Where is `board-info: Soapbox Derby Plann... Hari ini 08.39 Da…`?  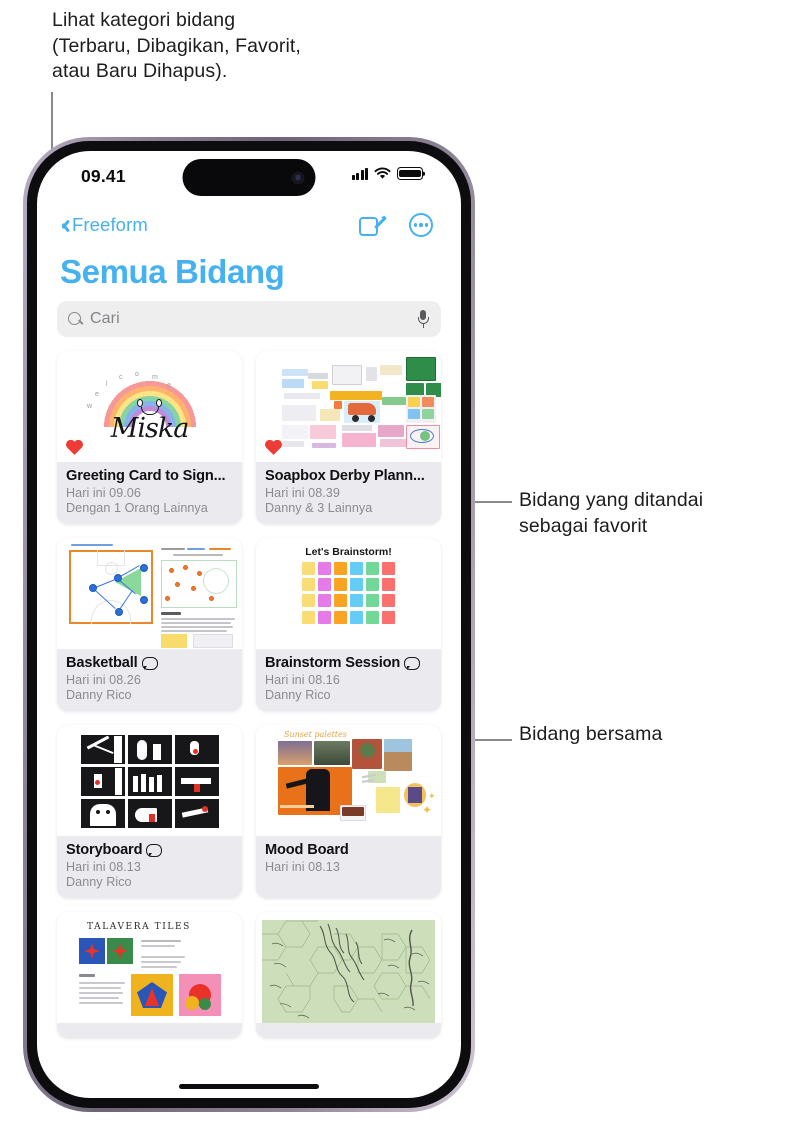
board-info: Soapbox Derby Plann... Hari ini 08.39 Da… is located at coordinates (348, 493).